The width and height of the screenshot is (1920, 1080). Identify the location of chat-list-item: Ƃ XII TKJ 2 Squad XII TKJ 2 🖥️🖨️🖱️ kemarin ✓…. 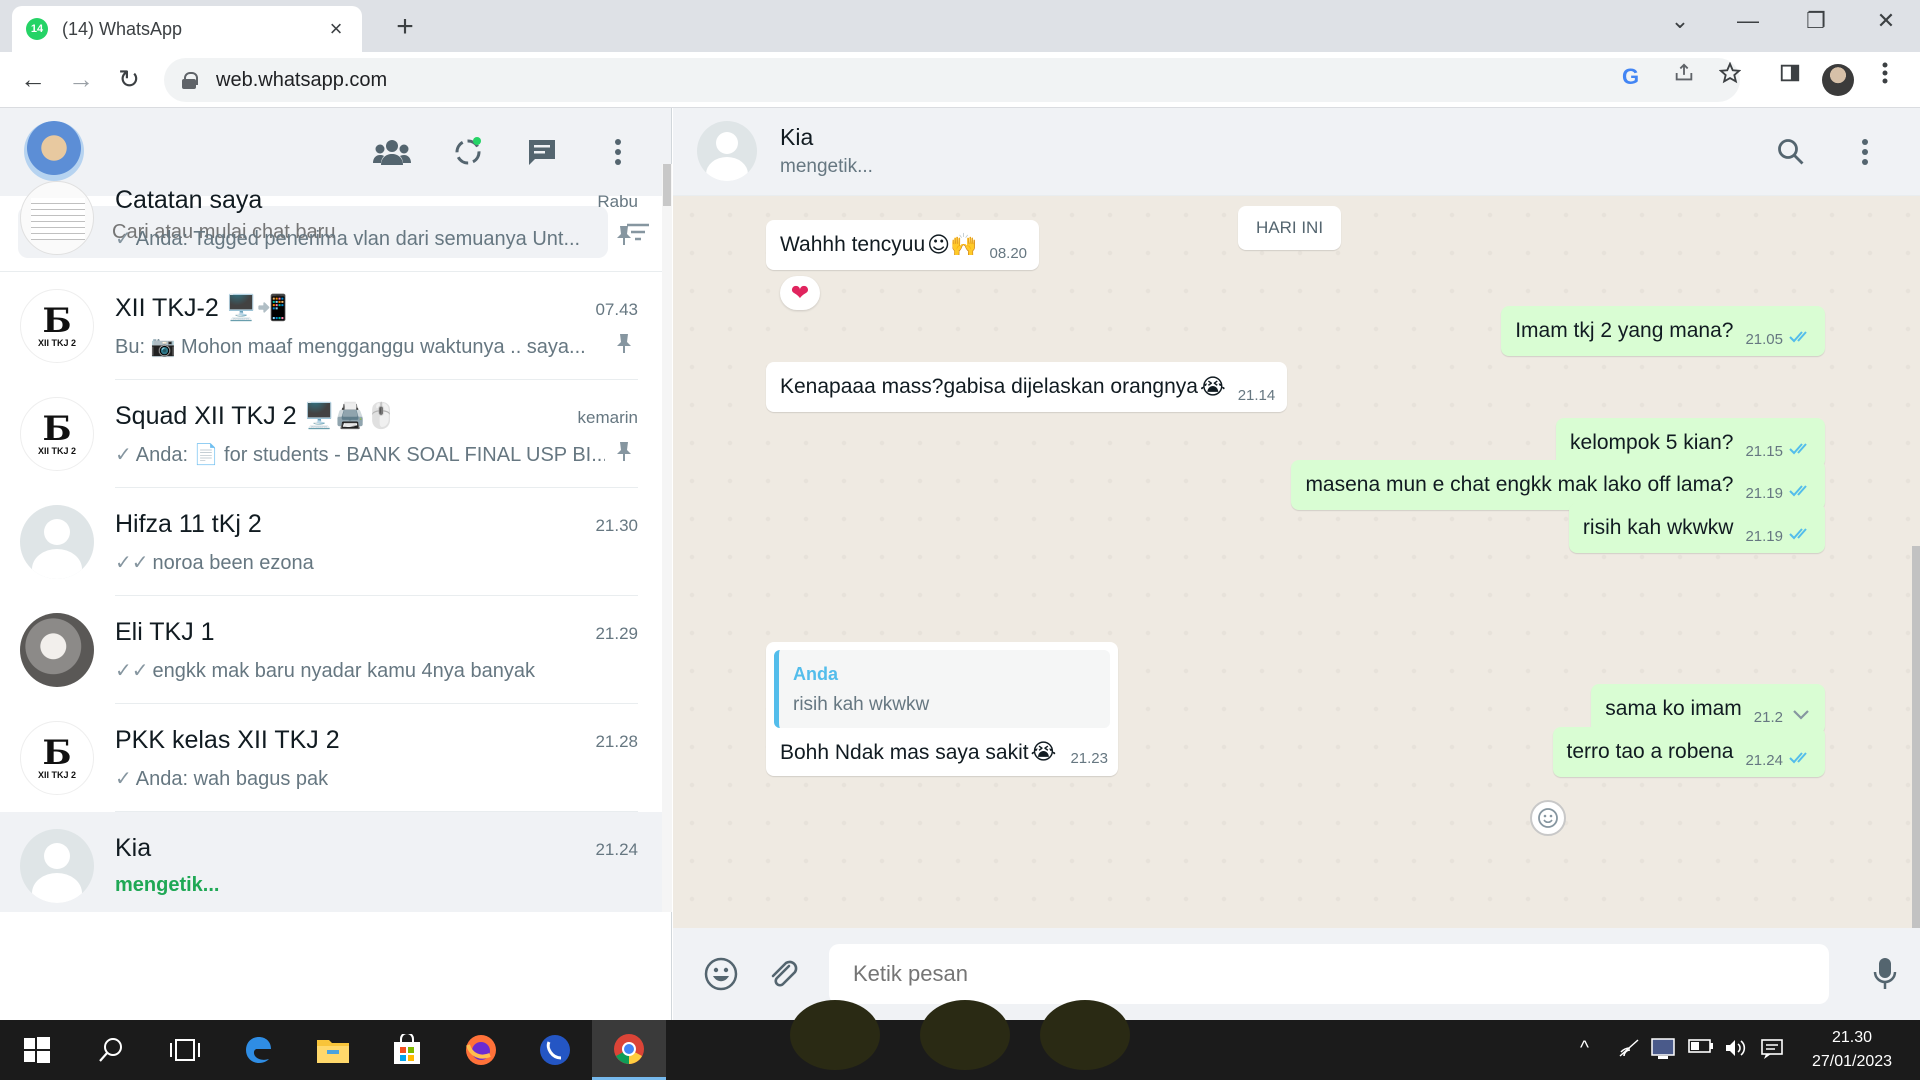
(331, 434).